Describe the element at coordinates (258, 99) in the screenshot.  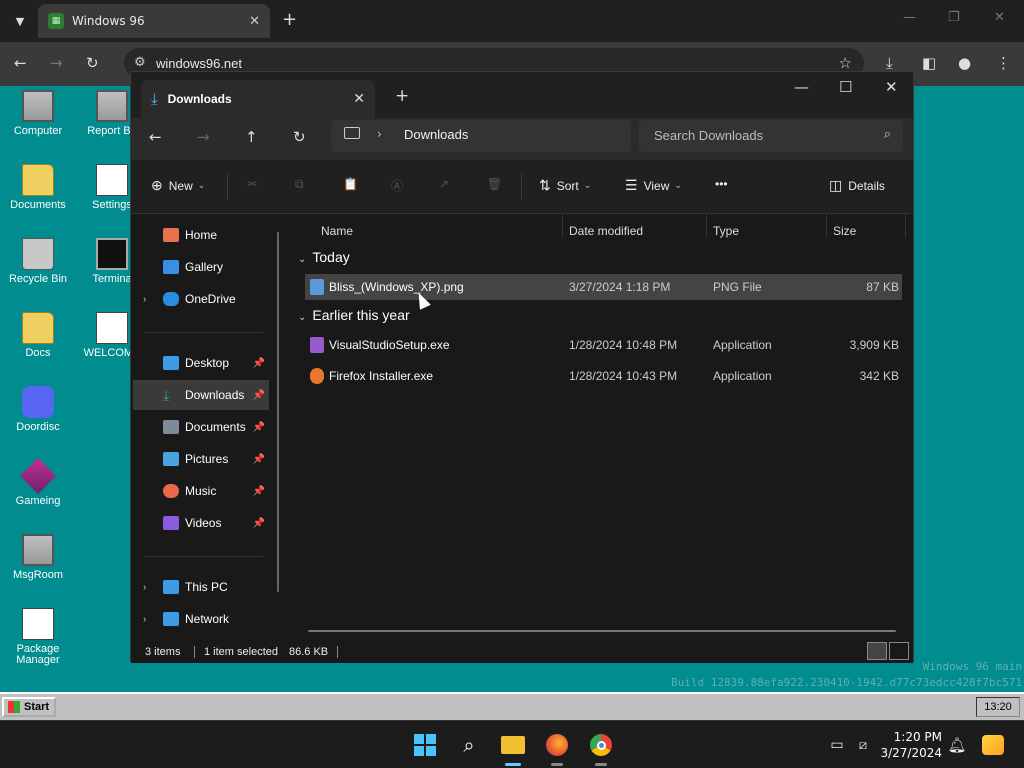
I see `explorer-tab: ⤓ Downloads ✕` at that location.